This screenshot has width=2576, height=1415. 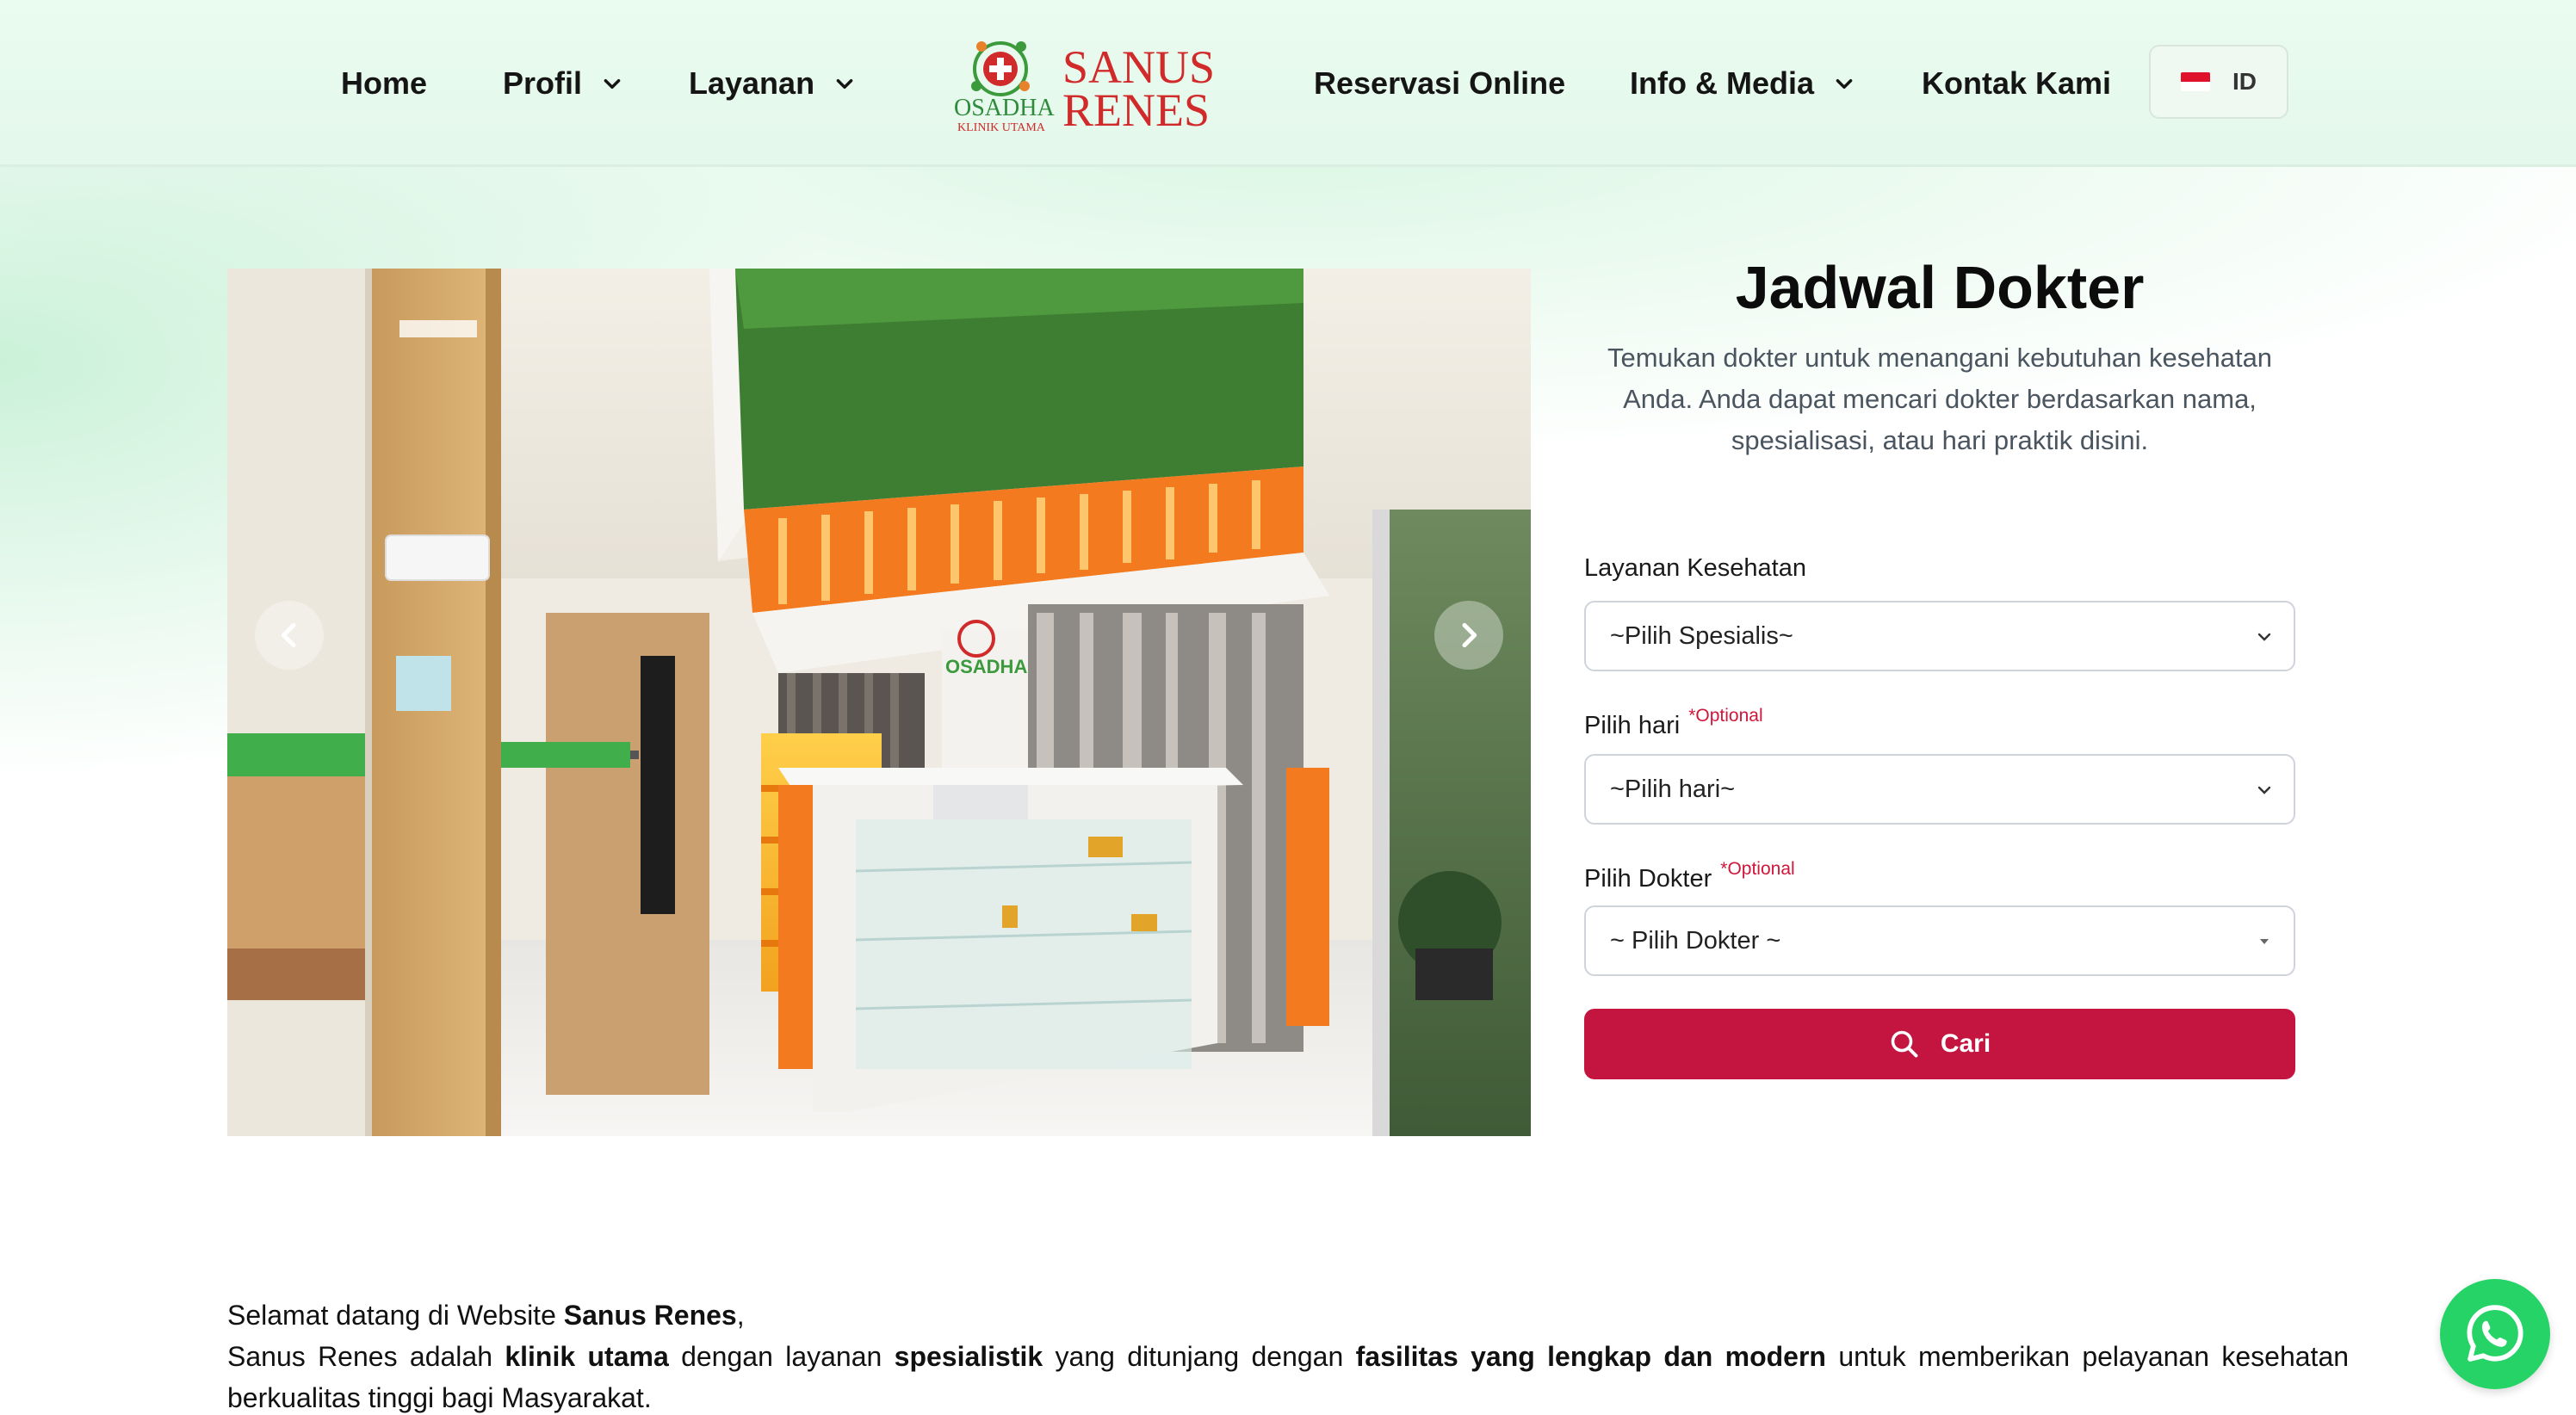 What do you see at coordinates (1701, 636) in the screenshot?
I see `layanan-select-value: ~Pilih Spesialis~` at bounding box center [1701, 636].